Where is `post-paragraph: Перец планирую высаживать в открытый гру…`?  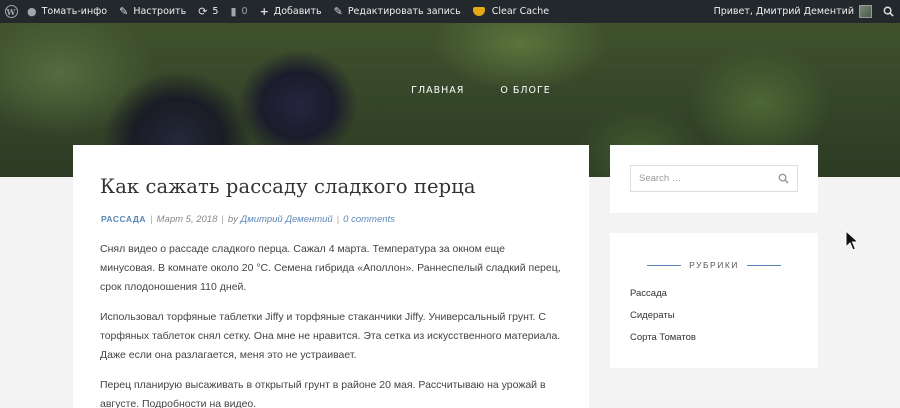
post-paragraph: Перец планирую высаживать в открытый гру… is located at coordinates (323, 393).